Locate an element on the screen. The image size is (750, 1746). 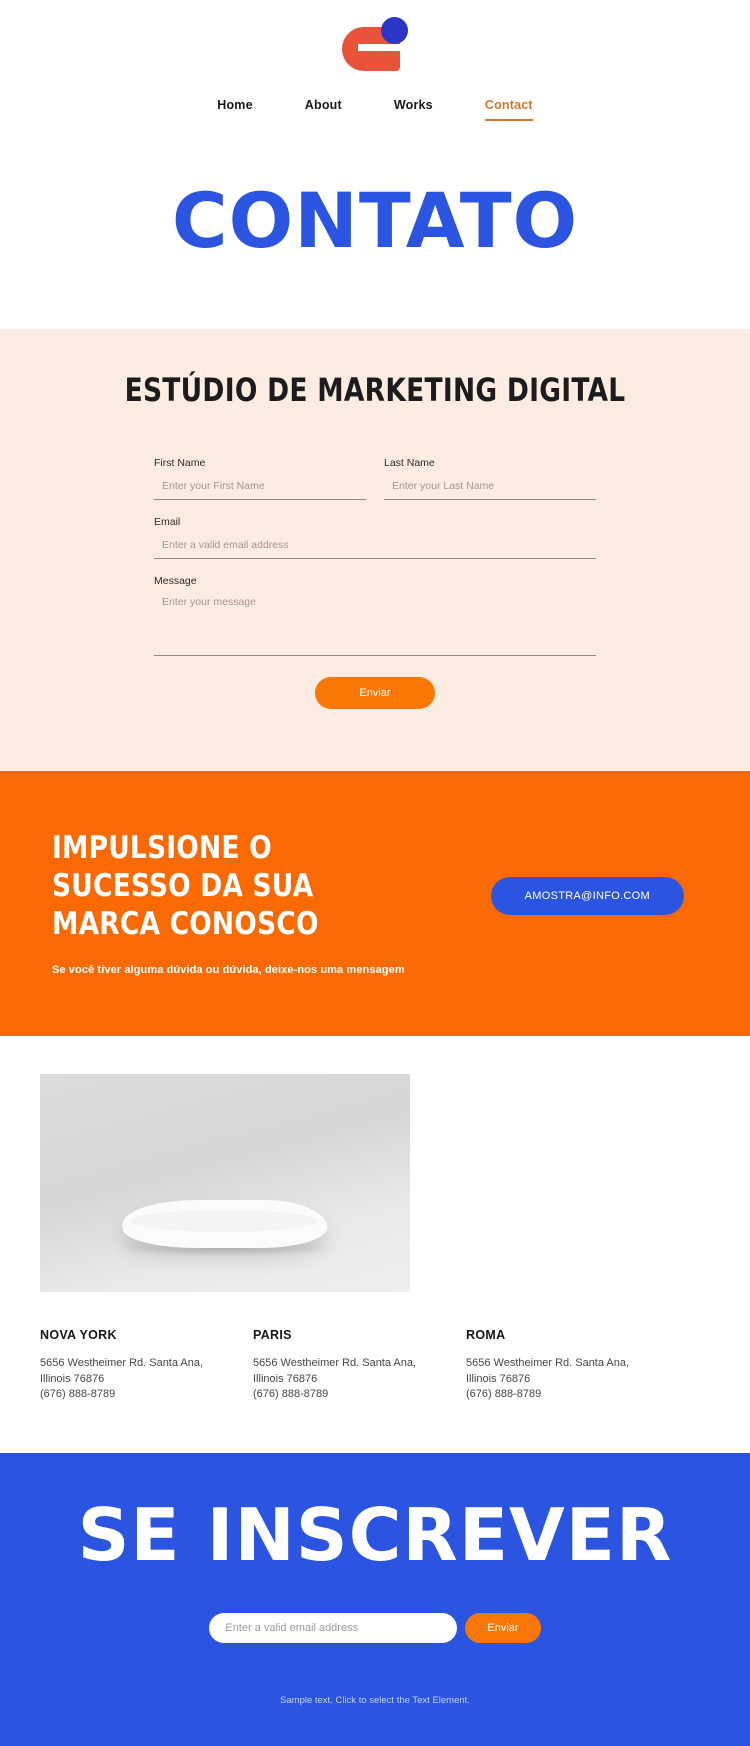
message-label: Message is located at coordinates (175, 581).